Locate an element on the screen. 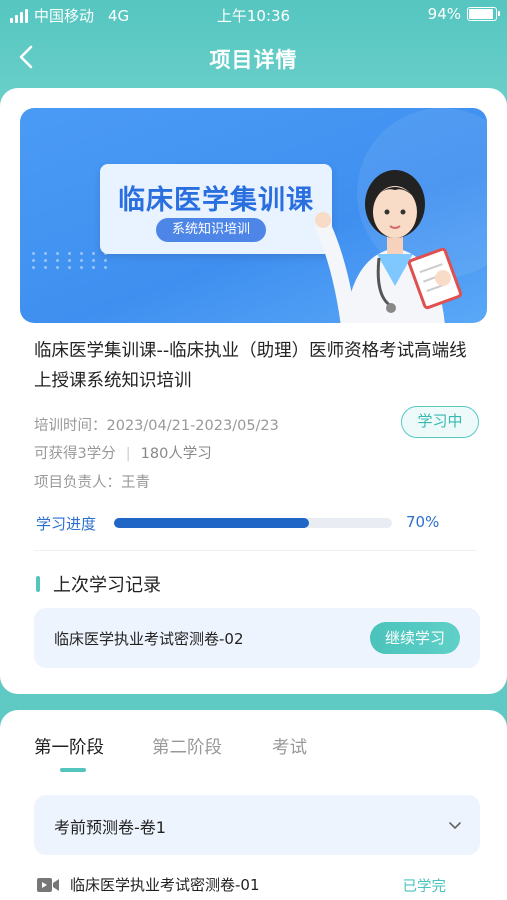 The width and height of the screenshot is (507, 900). heading-accent-bar is located at coordinates (38, 584).